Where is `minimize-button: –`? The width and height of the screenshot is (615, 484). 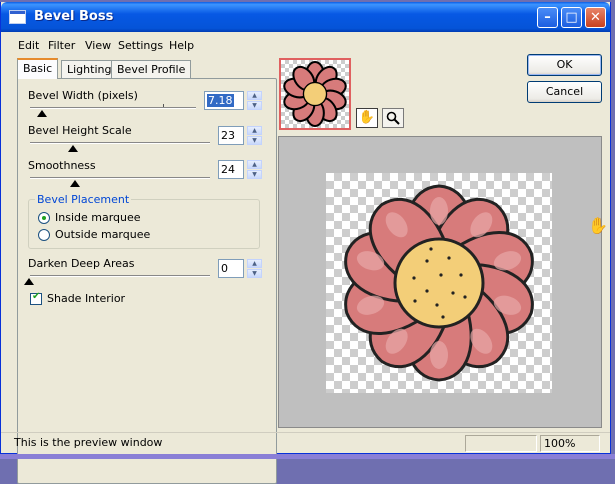 minimize-button: – is located at coordinates (547, 17).